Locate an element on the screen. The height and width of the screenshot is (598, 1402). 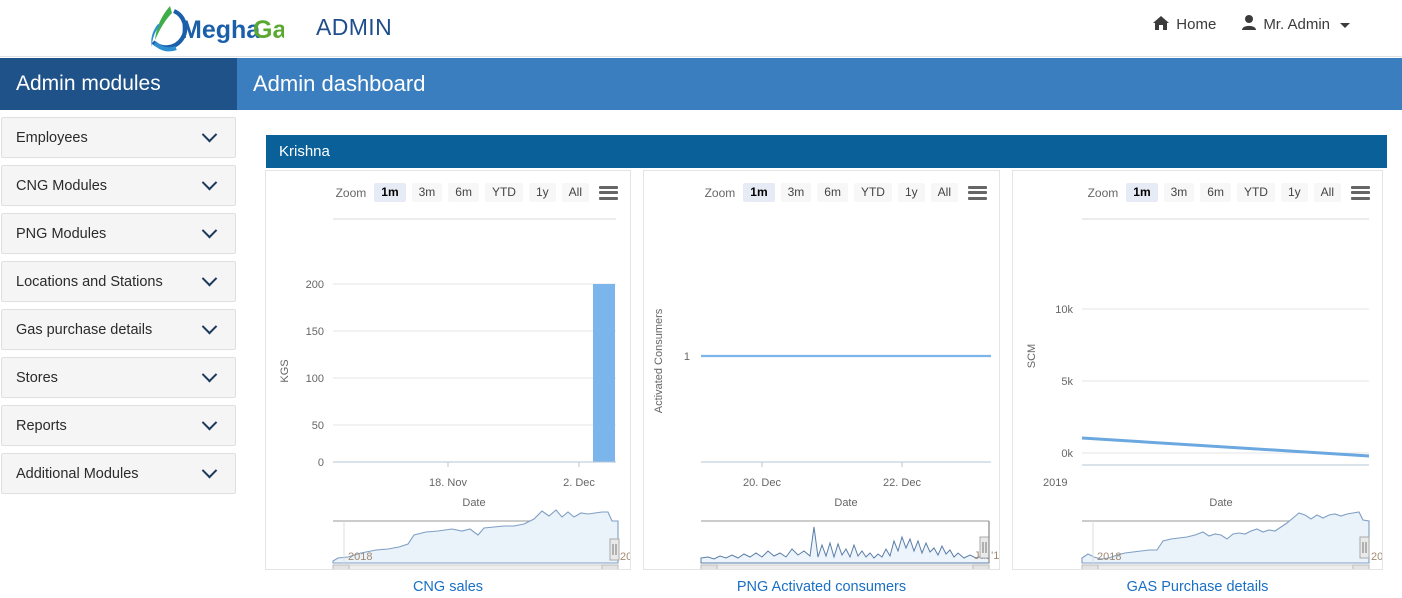
sidebar-title: Admin modules is located at coordinates (118, 84).